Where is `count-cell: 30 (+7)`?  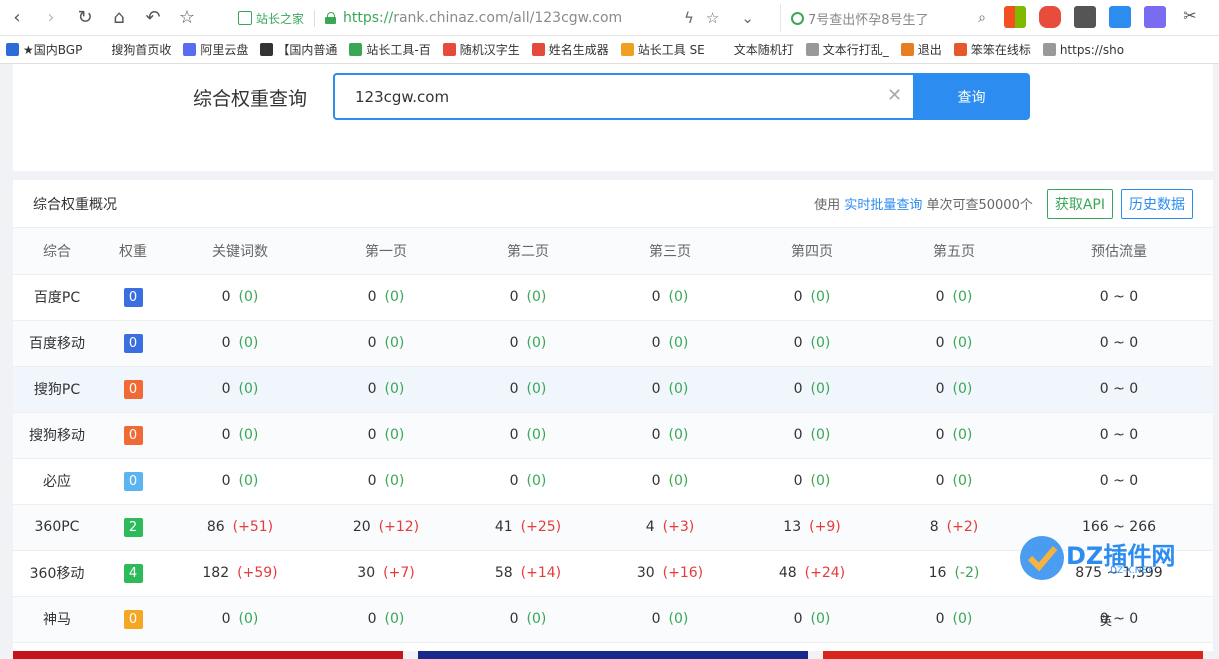
count-cell: 30 (+7) is located at coordinates (386, 573).